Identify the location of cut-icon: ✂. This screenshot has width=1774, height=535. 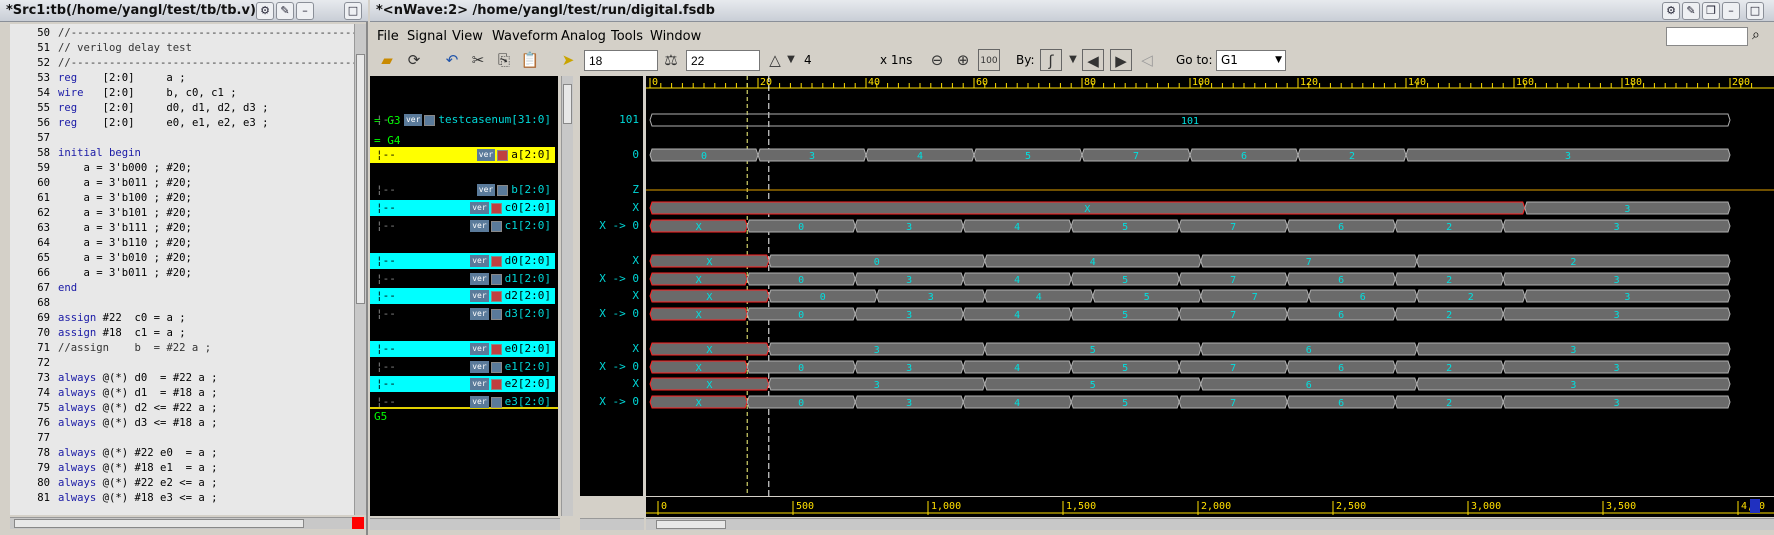
(478, 60).